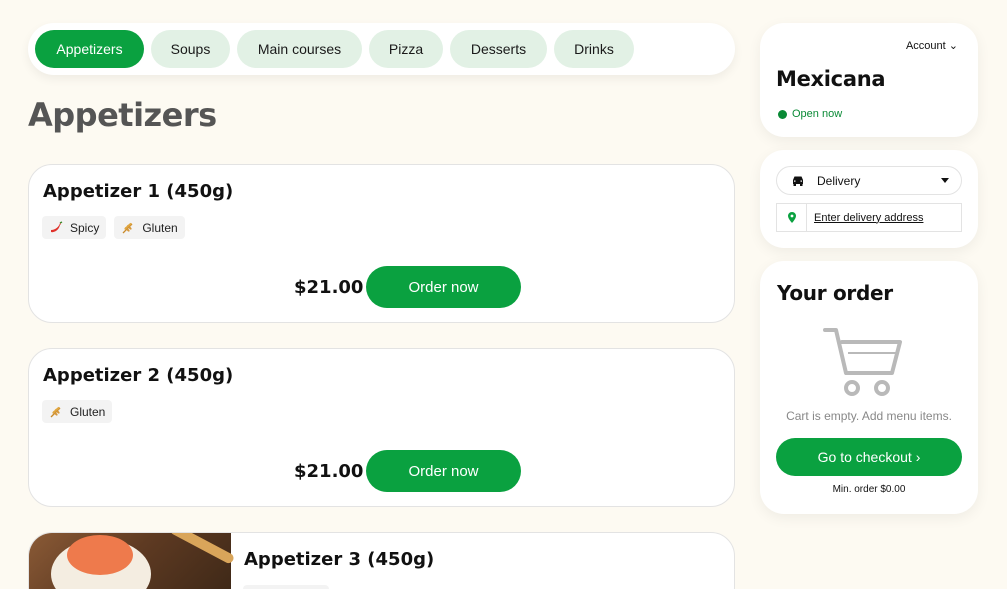 The height and width of the screenshot is (589, 1007). I want to click on delivery-card: Delivery Enter delivery address, so click(869, 199).